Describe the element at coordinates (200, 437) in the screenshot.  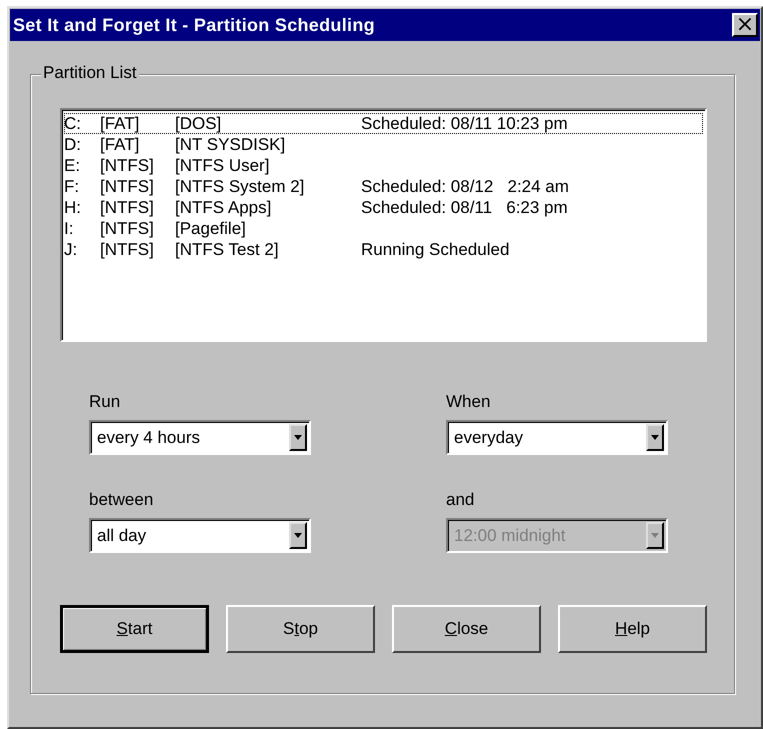
I see `dropdown-field: every 4 hours` at that location.